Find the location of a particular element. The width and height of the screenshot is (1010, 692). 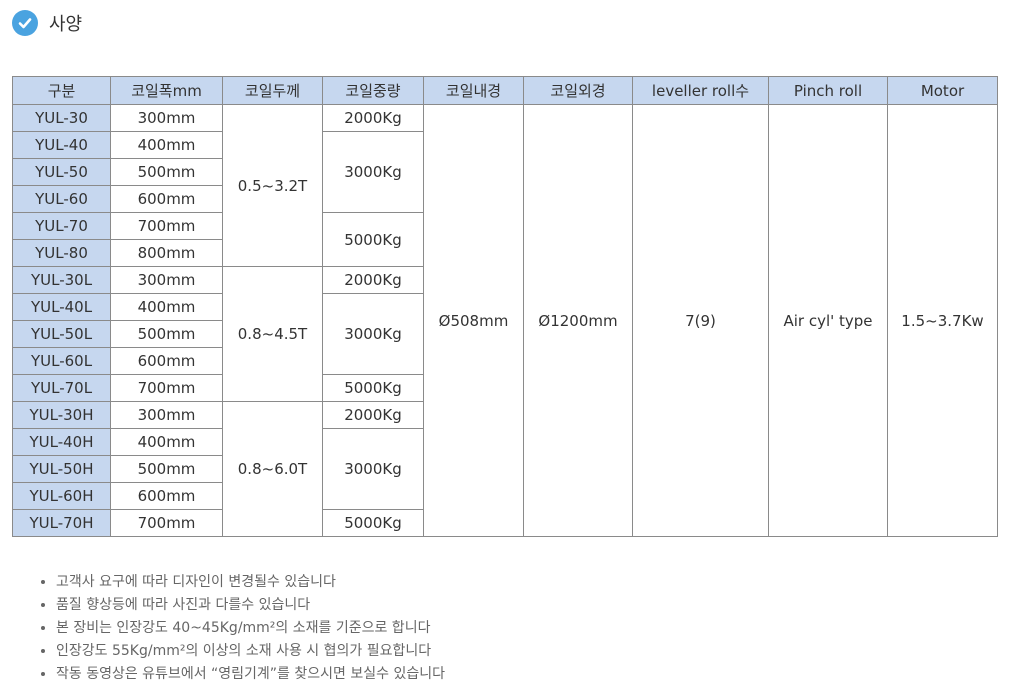

model-cell: YUL-70L is located at coordinates (61, 388).